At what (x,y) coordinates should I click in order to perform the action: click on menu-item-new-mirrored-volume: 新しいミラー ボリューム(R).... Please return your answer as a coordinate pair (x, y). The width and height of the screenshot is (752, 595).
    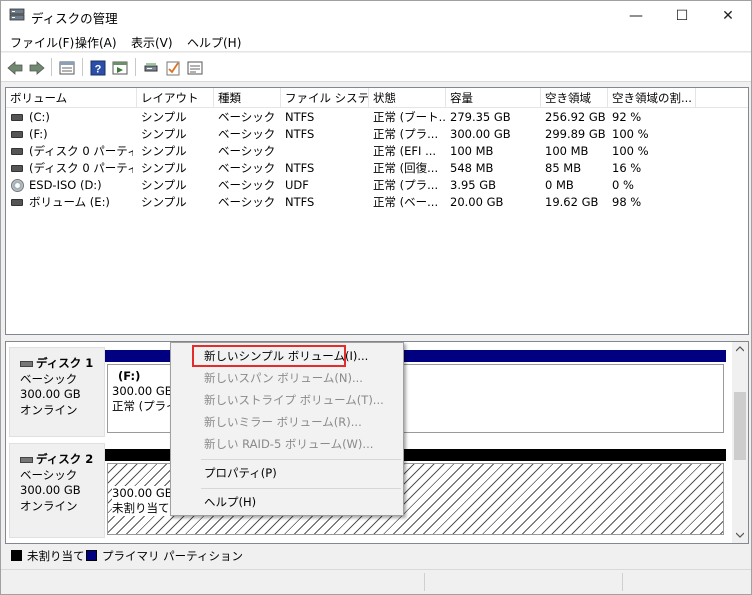
    Looking at the image, I should click on (283, 422).